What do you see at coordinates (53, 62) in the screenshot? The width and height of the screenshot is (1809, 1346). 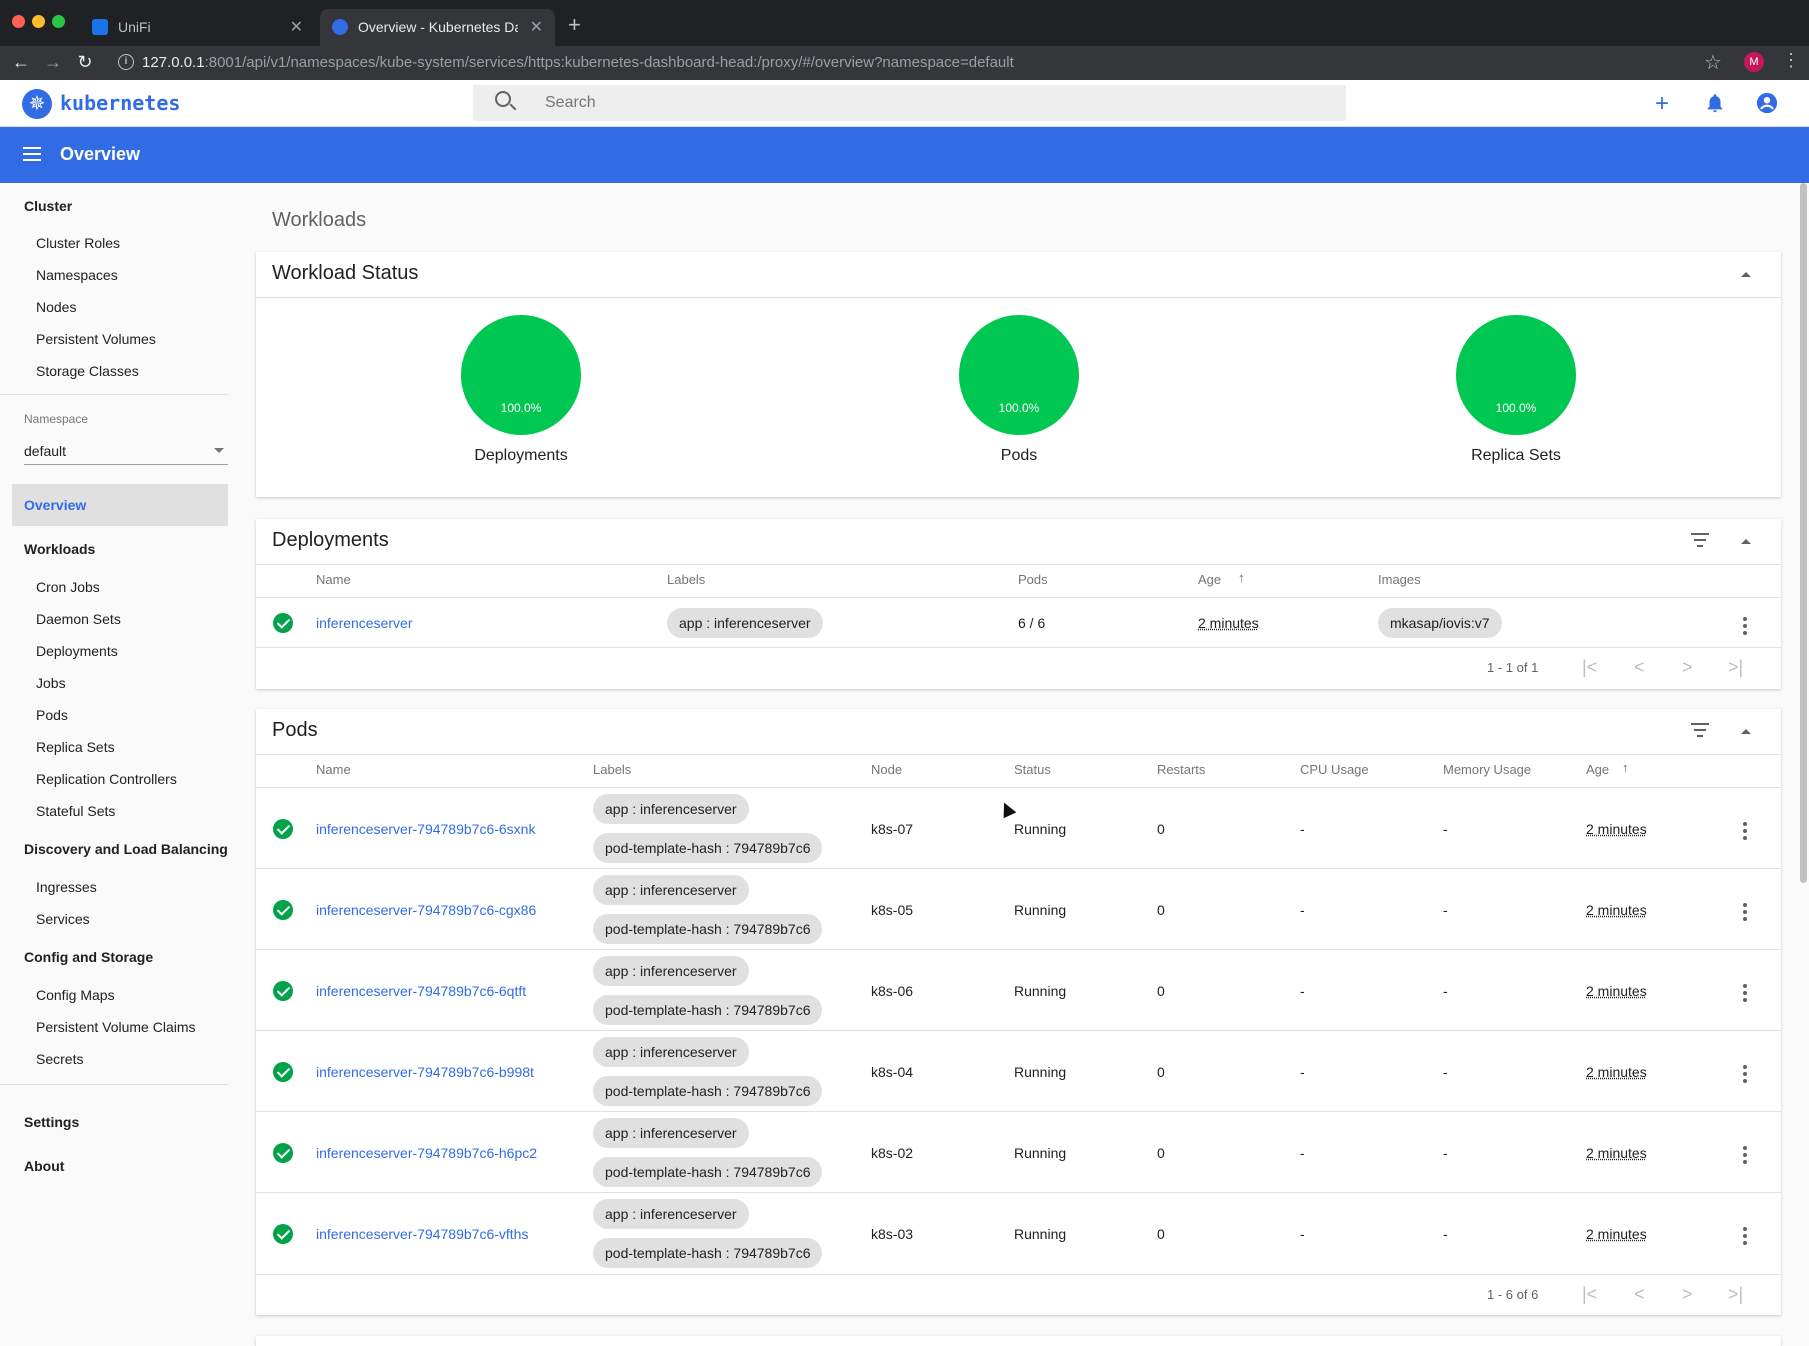 I see `forward-arrow-icon: →` at bounding box center [53, 62].